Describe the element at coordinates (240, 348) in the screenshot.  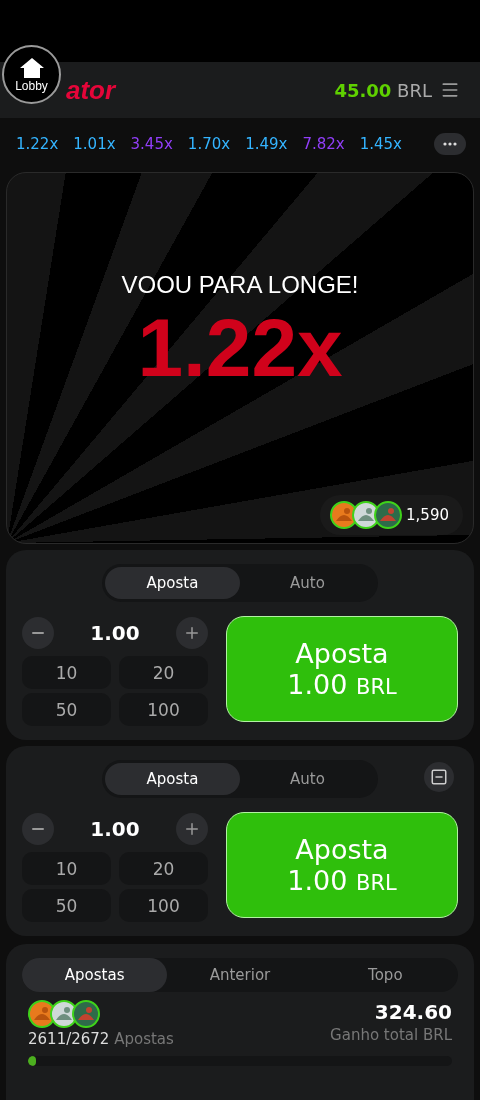
I see `crash-multiplier: 1.22x` at that location.